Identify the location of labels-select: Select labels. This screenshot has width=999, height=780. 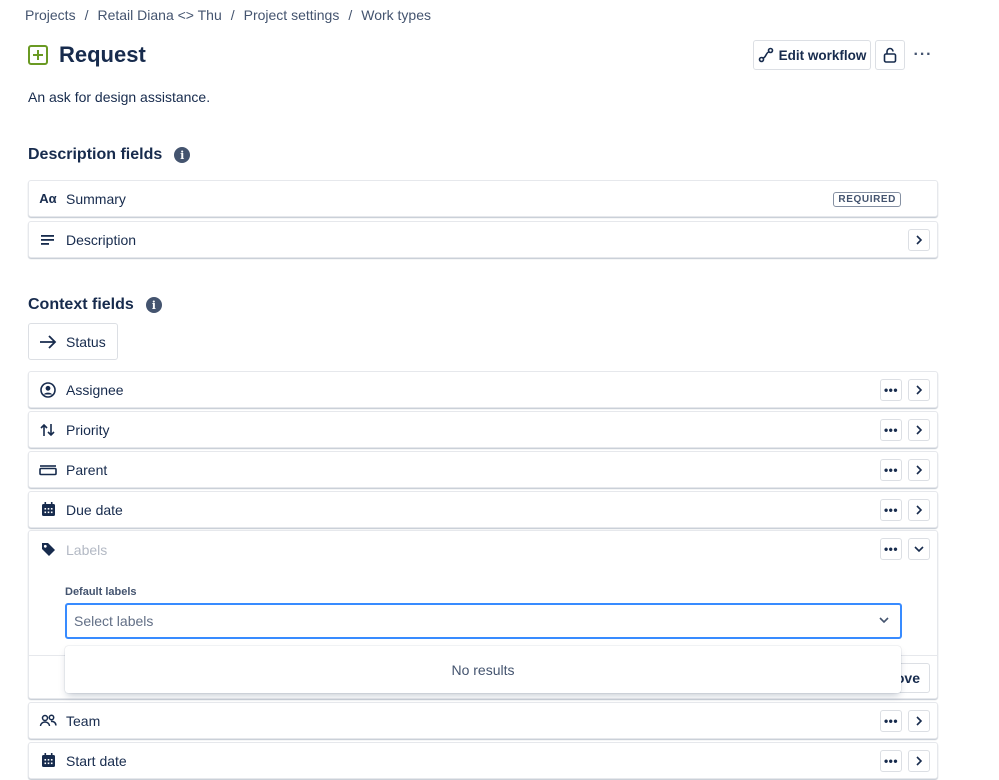
(483, 621).